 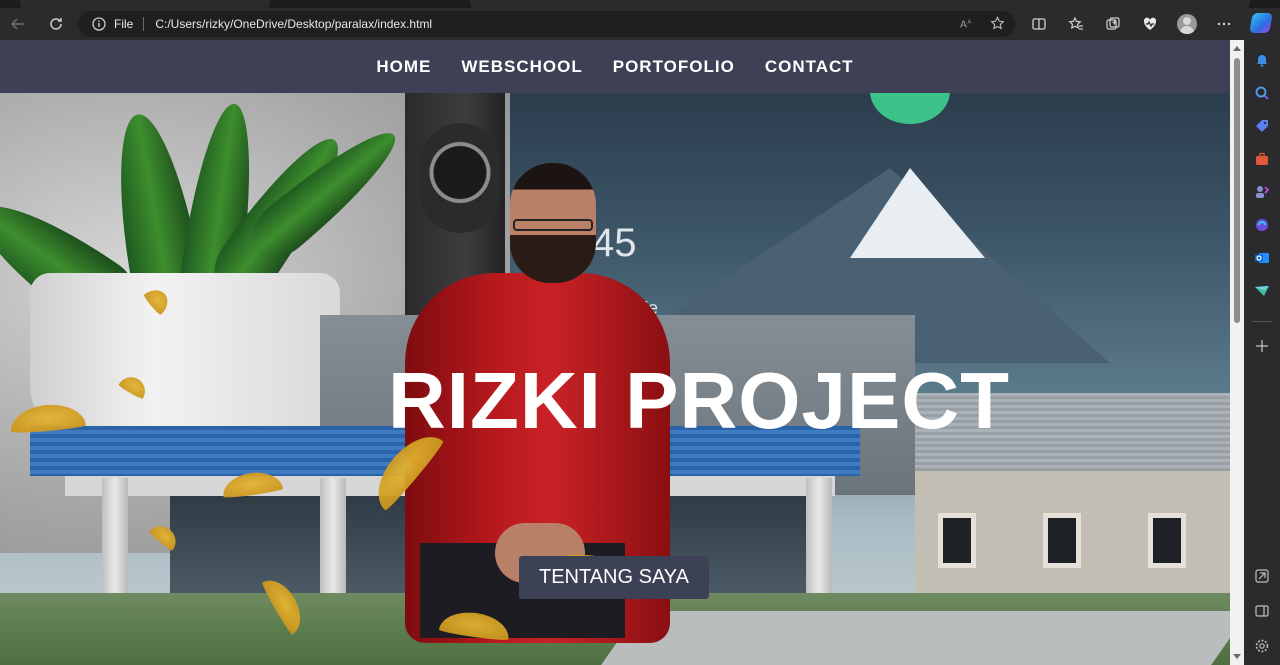 I want to click on nav-contact: CONTACT, so click(x=809, y=67).